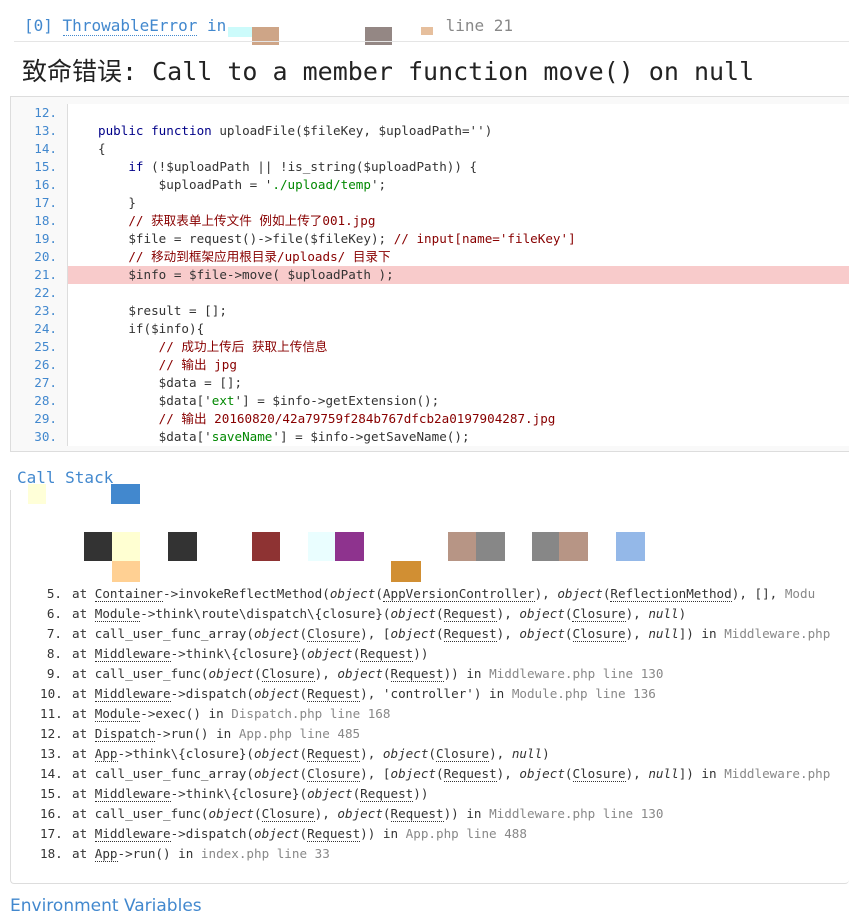 The width and height of the screenshot is (849, 916). Describe the element at coordinates (136, 166) in the screenshot. I see `code-token: if` at that location.